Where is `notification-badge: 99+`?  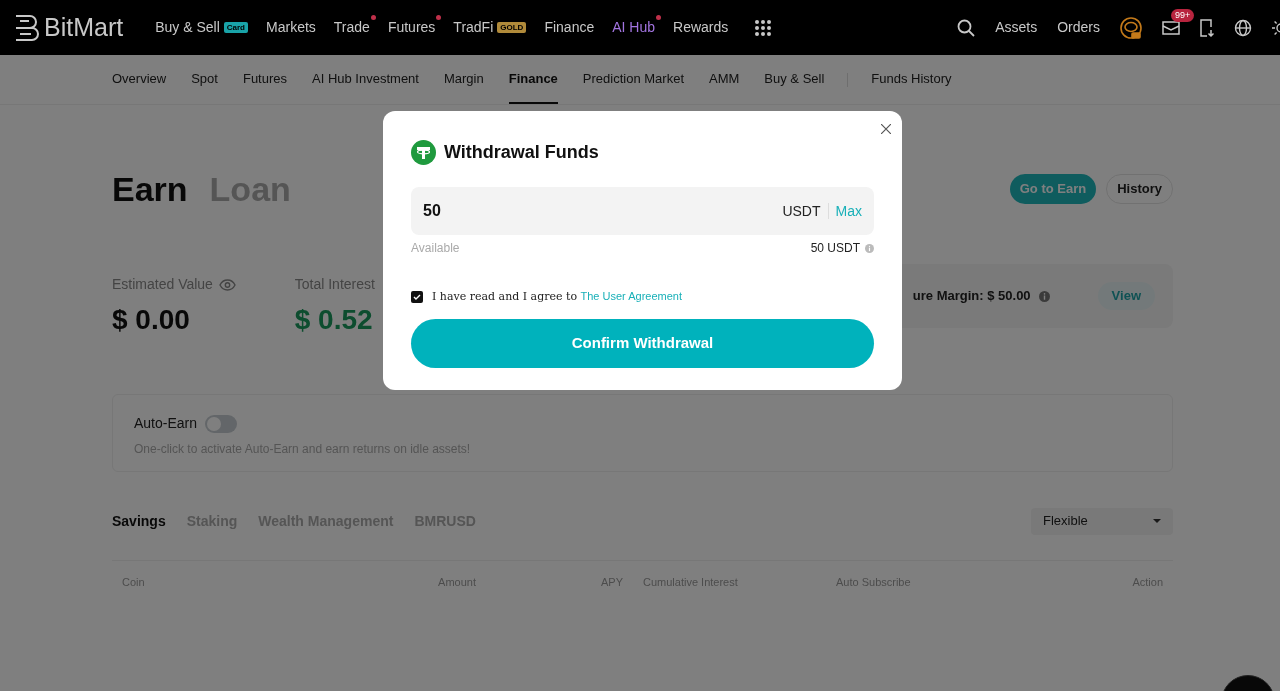 notification-badge: 99+ is located at coordinates (1183, 15).